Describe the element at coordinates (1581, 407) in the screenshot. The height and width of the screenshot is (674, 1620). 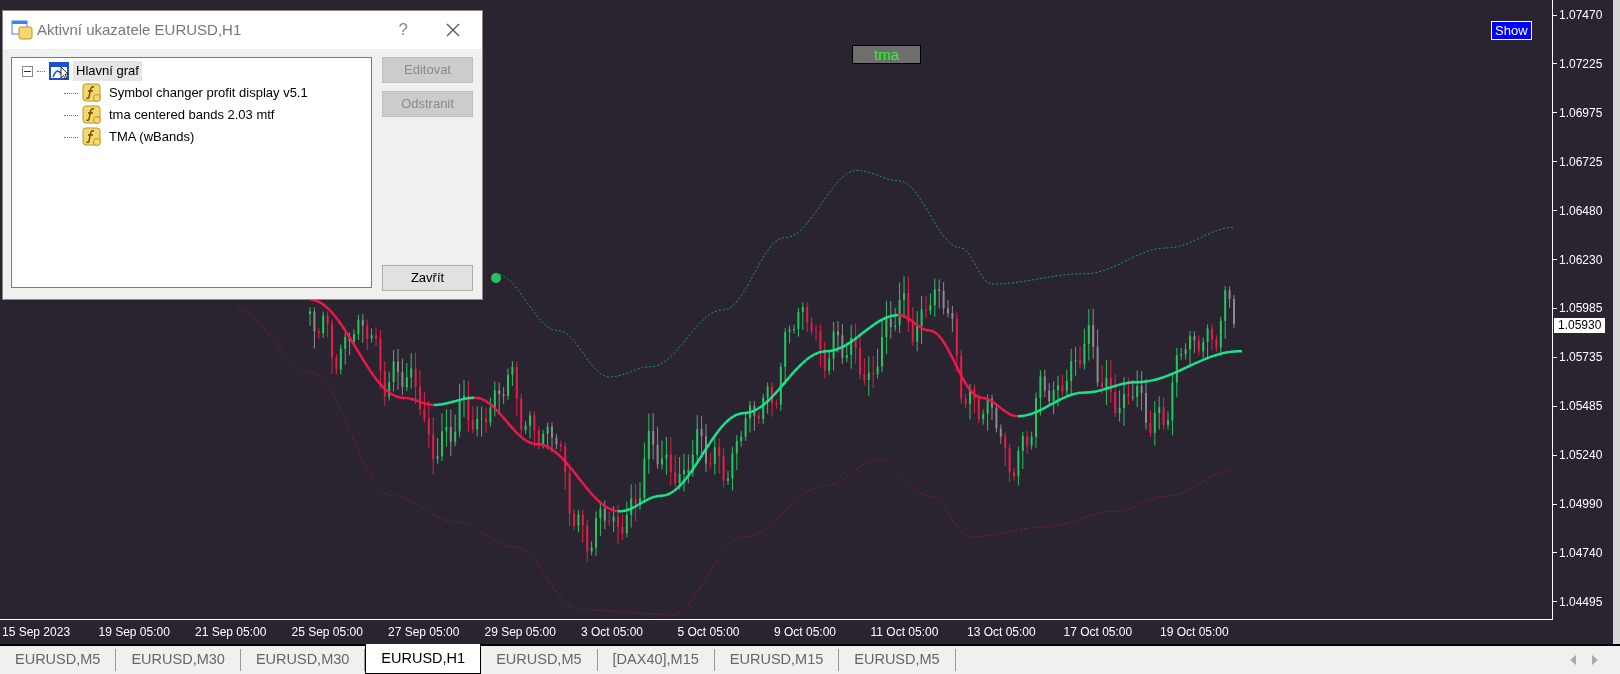
I see `price-axis-label: 1.05485` at that location.